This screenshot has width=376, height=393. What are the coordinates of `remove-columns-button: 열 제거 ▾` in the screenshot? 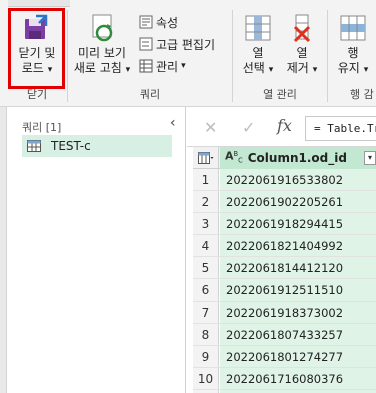 It's located at (302, 45).